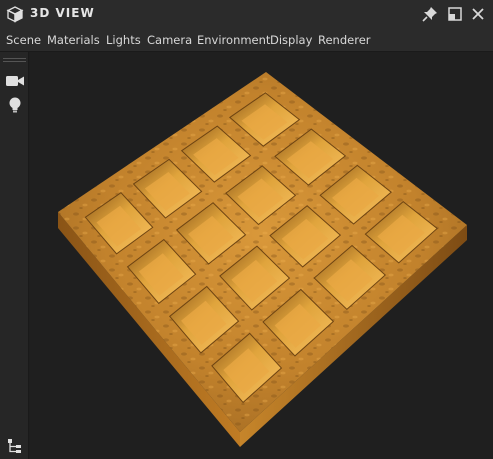 The image size is (493, 459). What do you see at coordinates (15, 81) in the screenshot?
I see `camera-icon` at bounding box center [15, 81].